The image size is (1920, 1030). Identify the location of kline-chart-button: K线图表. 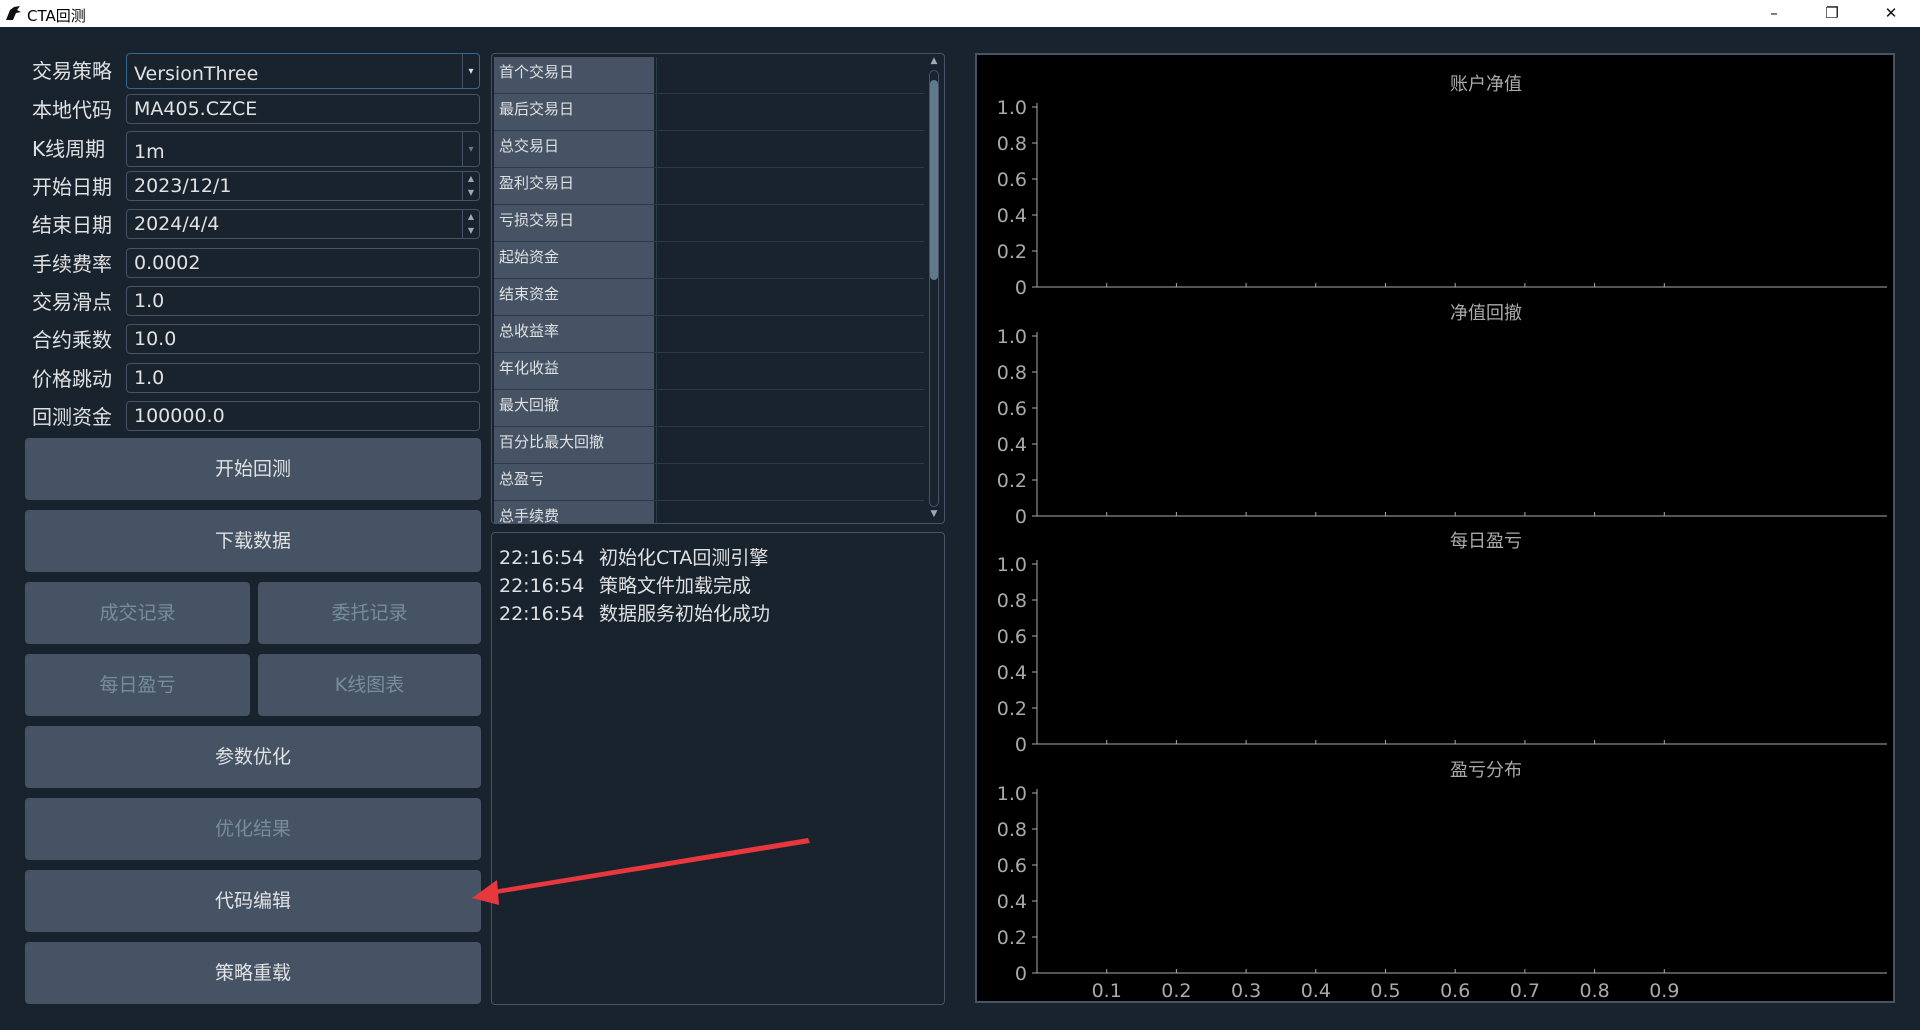
(369, 685).